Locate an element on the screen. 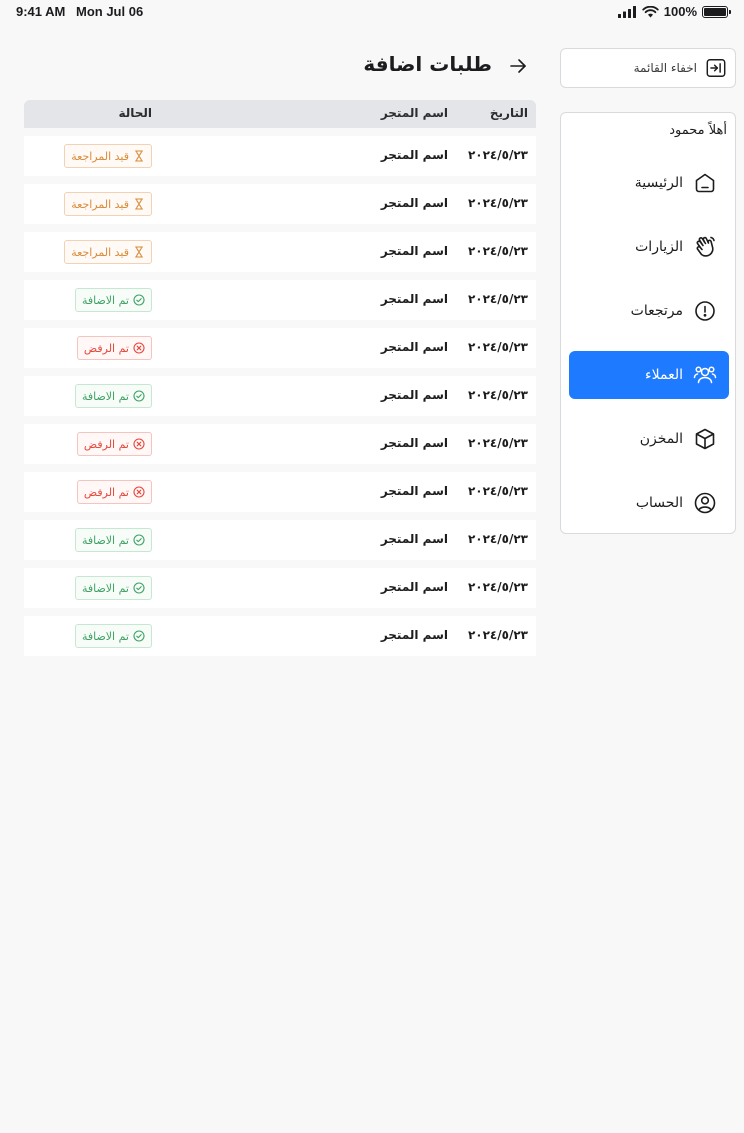  sidebar-item-label: مرتجعات is located at coordinates (656, 311).